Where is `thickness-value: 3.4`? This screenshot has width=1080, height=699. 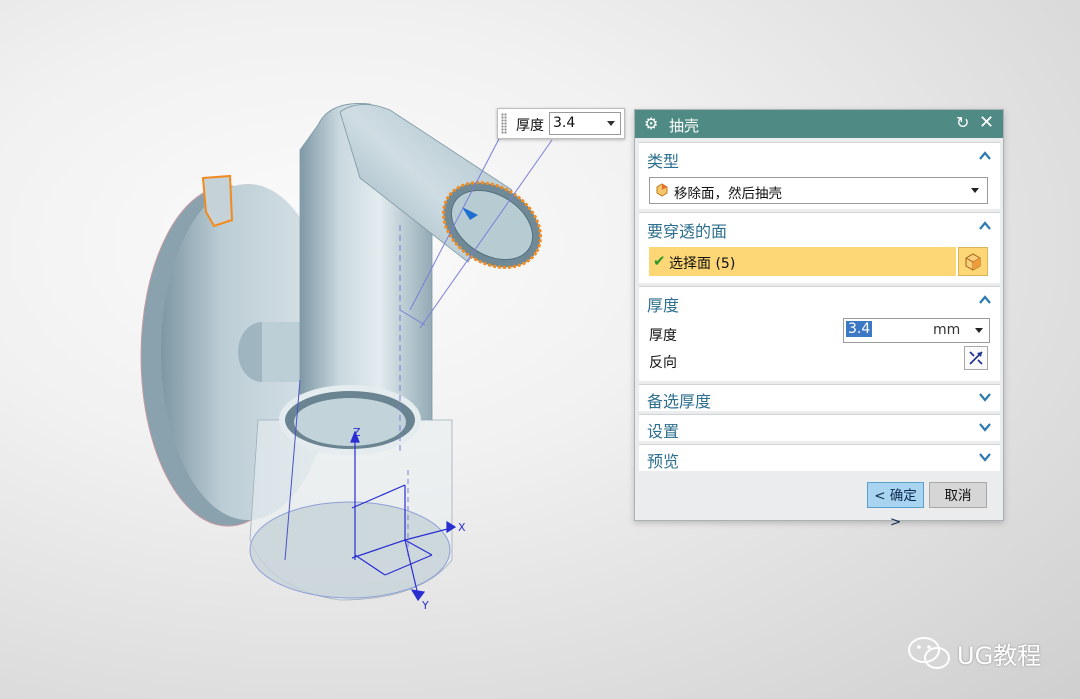 thickness-value: 3.4 is located at coordinates (859, 329).